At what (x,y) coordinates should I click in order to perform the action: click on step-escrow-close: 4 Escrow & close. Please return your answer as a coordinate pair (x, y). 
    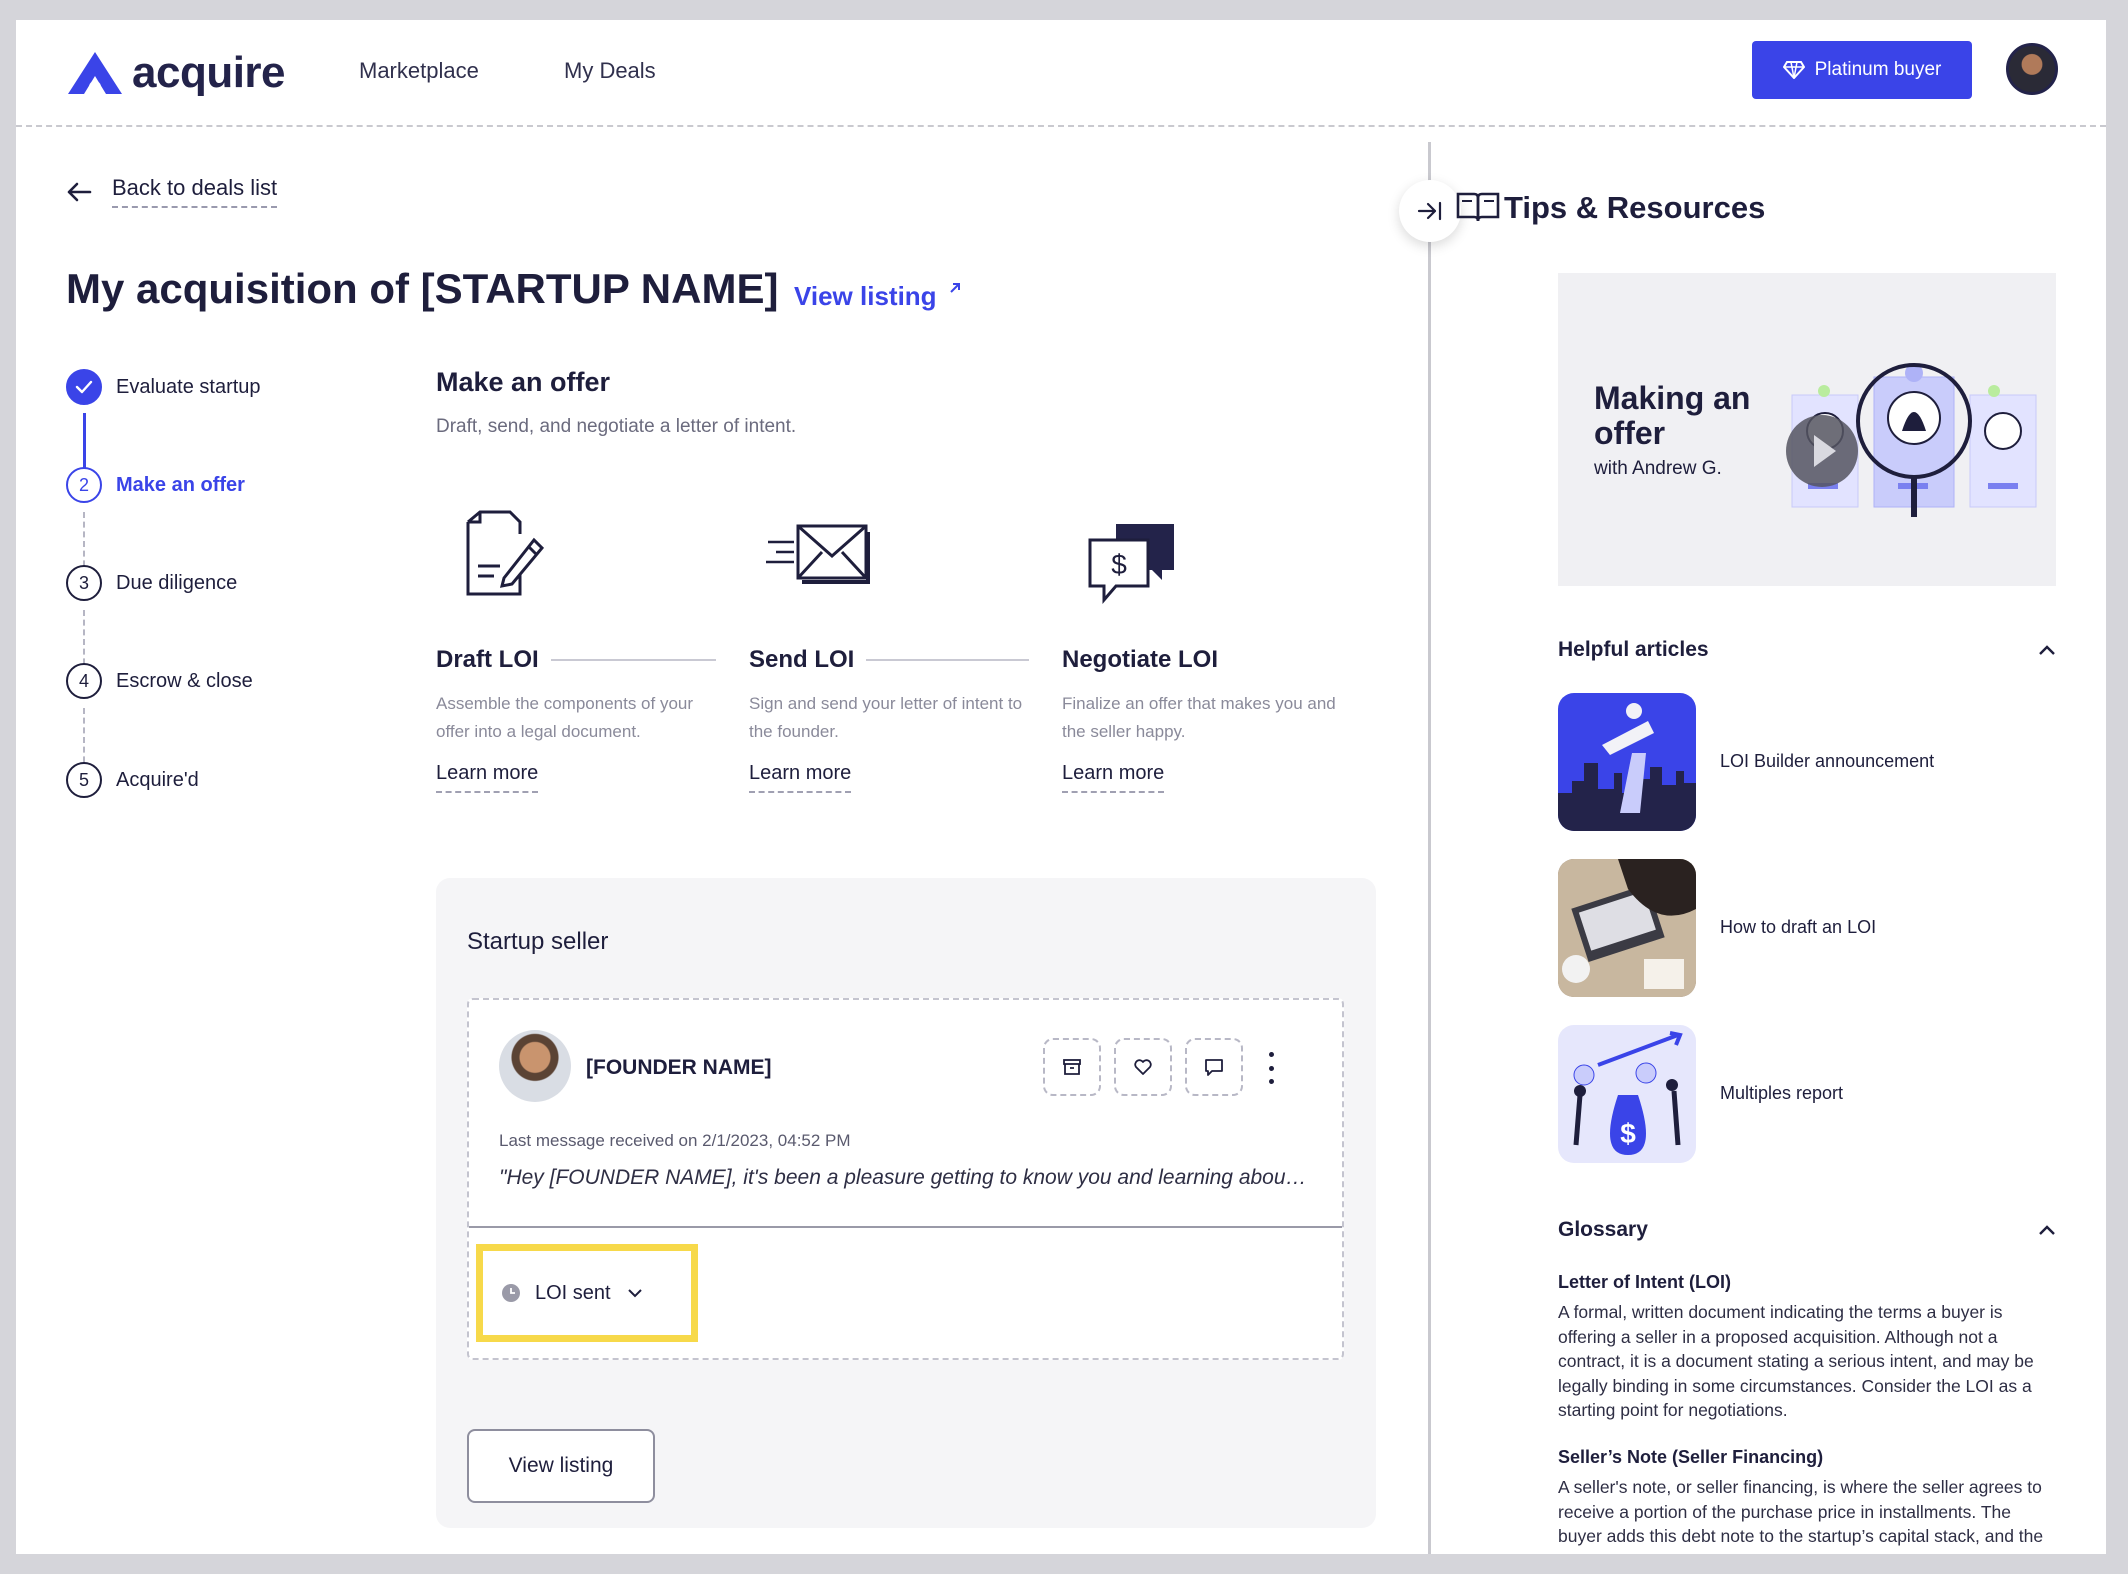
    Looking at the image, I should click on (159, 681).